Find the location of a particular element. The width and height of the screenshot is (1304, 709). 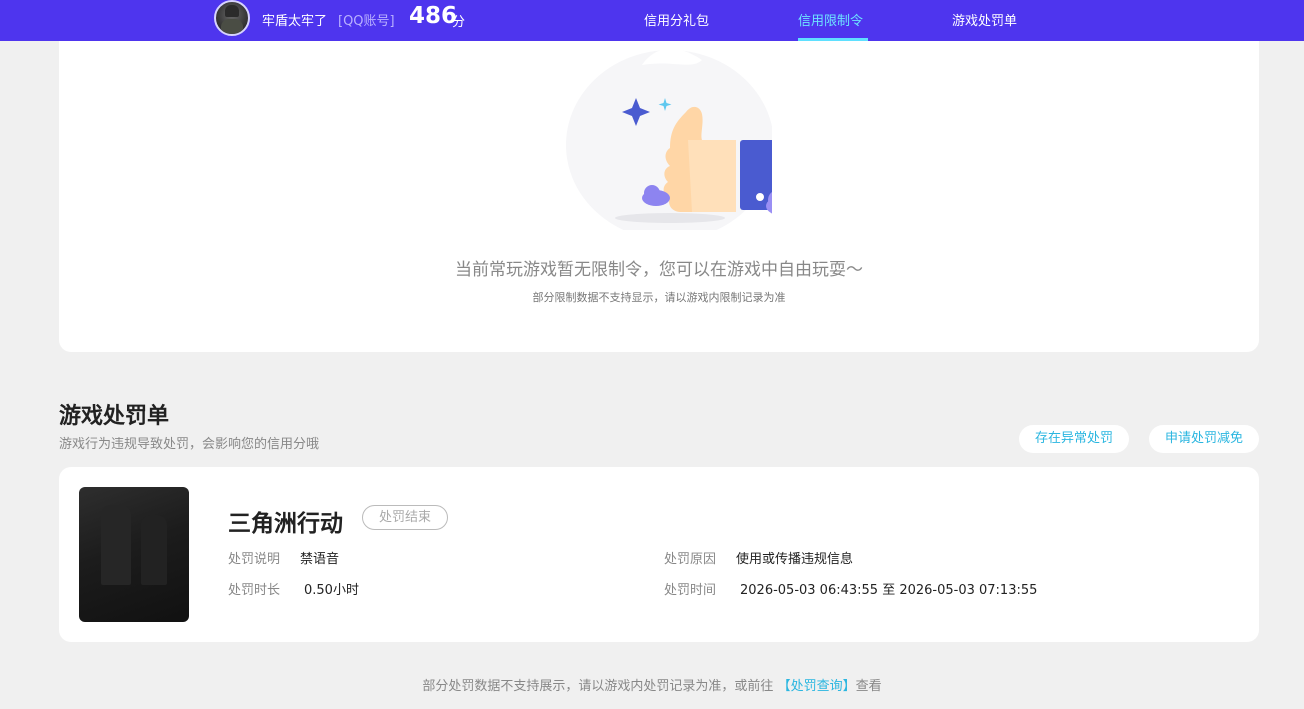

penalty-reason-label: 处罚原因 is located at coordinates (690, 559).